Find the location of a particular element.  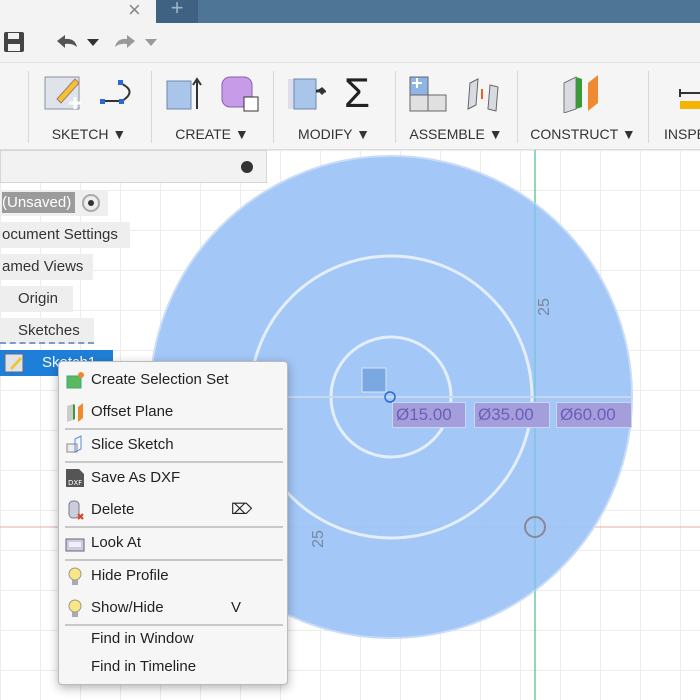

menu-item-slice-sketch: Slice Sketch is located at coordinates (173, 445).